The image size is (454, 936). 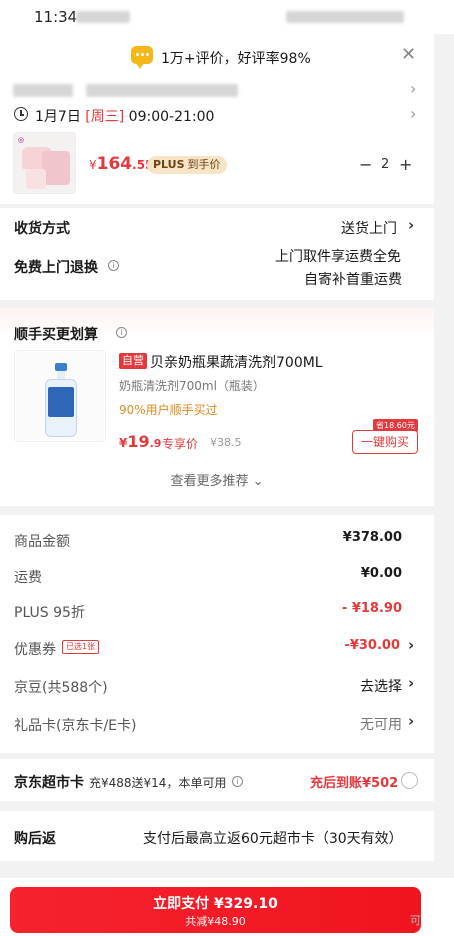 I want to click on coupon-selected-tag: 已选1张, so click(x=81, y=647).